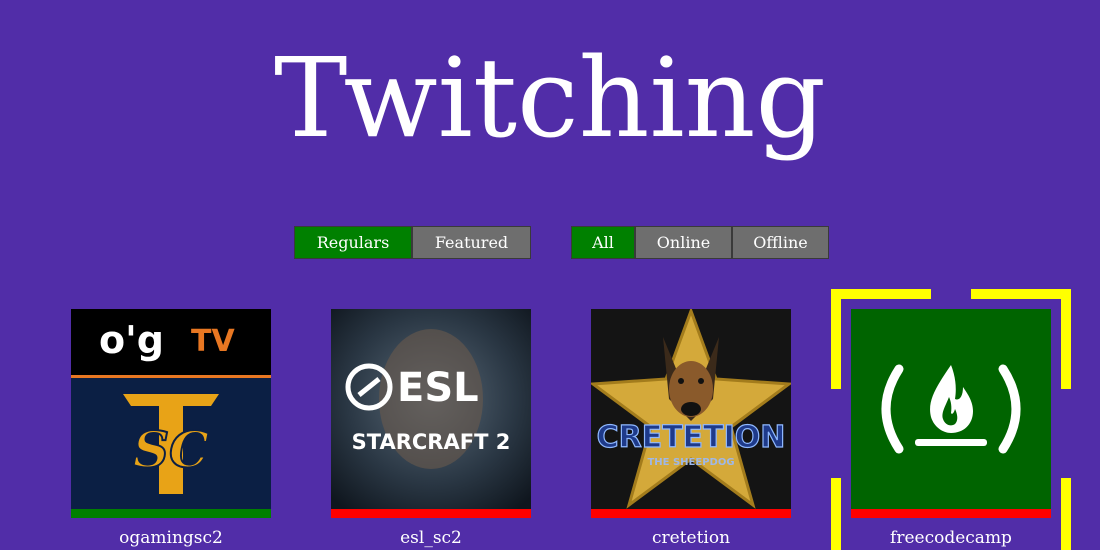 The width and height of the screenshot is (1100, 550). What do you see at coordinates (431, 538) in the screenshot?
I see `channel-name: esl_sc2` at bounding box center [431, 538].